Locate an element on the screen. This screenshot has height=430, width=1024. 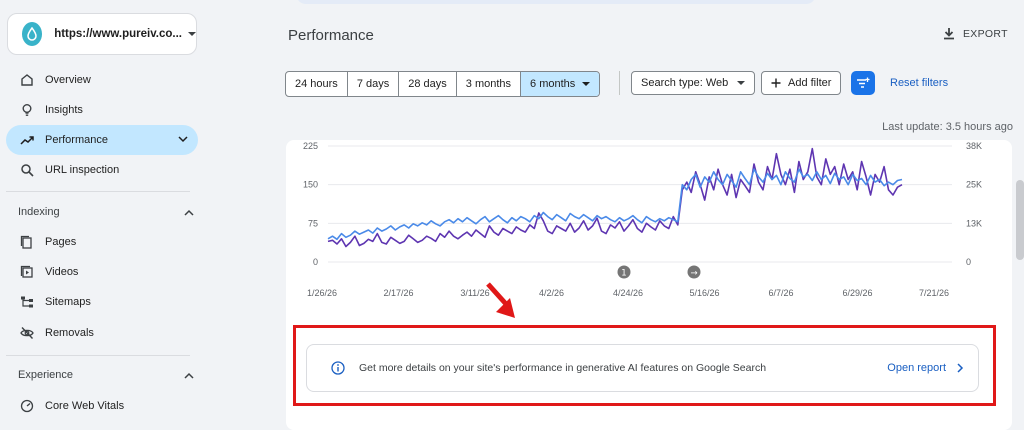
x-axis-tick-label: 4/24/26 is located at coordinates (628, 293).